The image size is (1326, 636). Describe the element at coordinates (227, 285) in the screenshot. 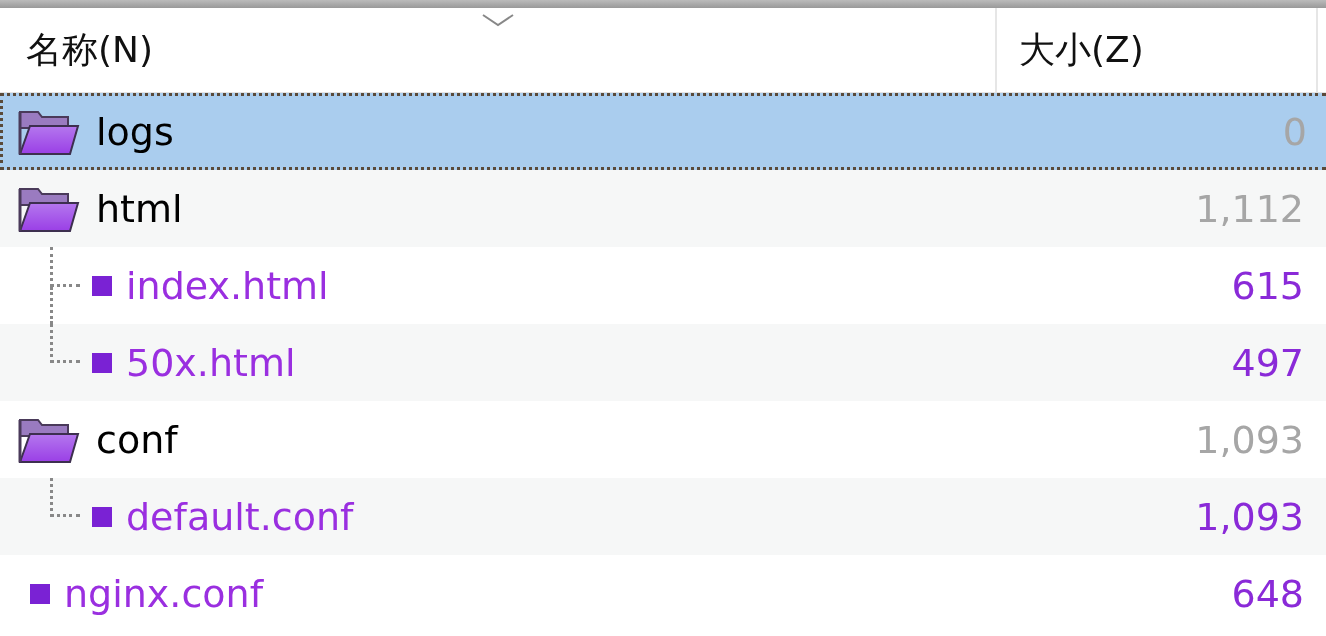

I see `file-name: index.html` at that location.